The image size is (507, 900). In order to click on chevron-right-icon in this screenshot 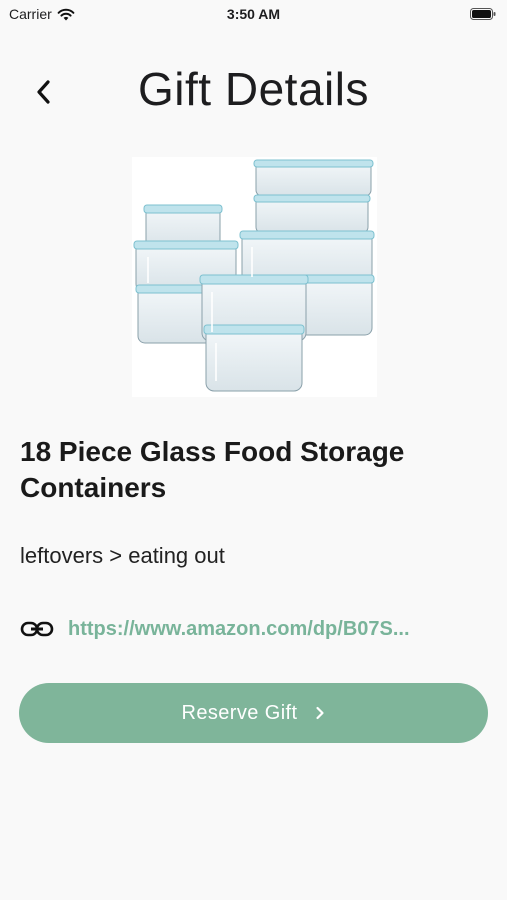, I will do `click(320, 713)`.